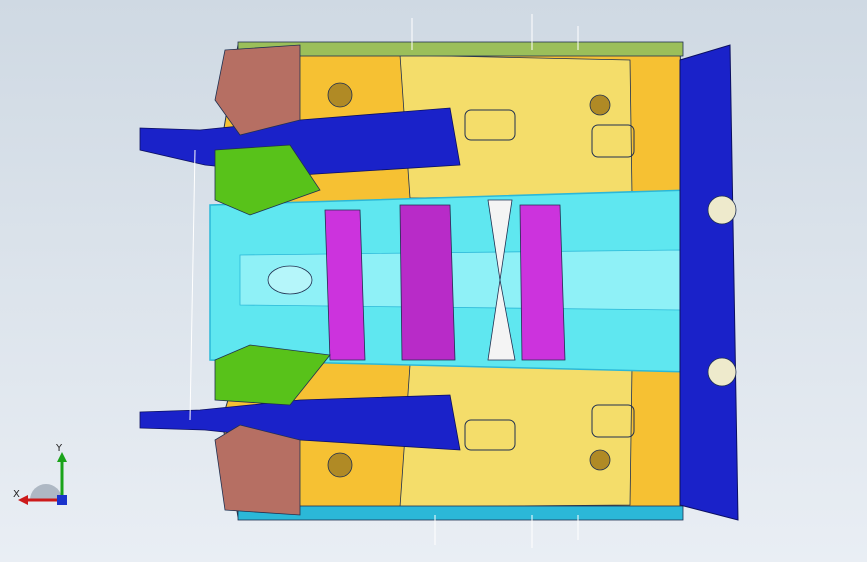  I want to click on z-axis-origin, so click(62, 500).